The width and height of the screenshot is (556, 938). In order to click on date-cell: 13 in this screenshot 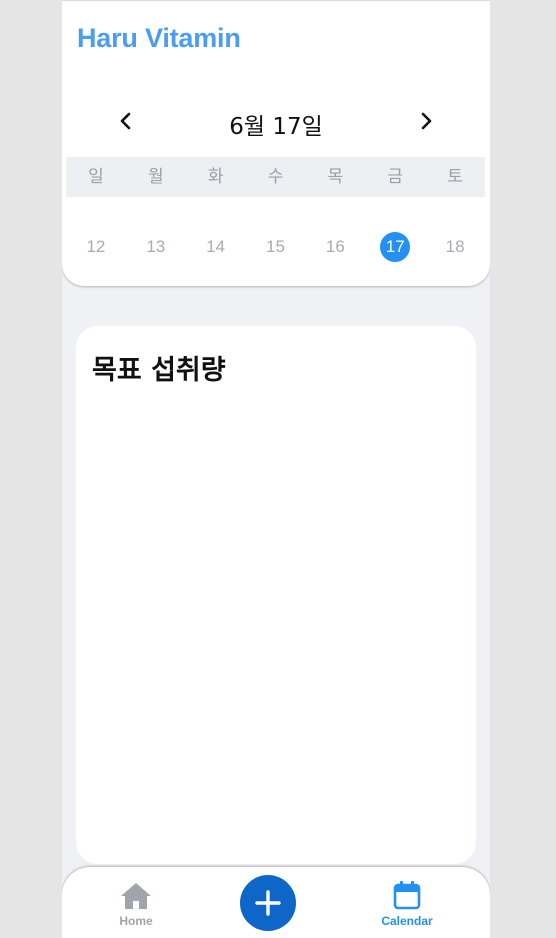, I will do `click(156, 247)`.